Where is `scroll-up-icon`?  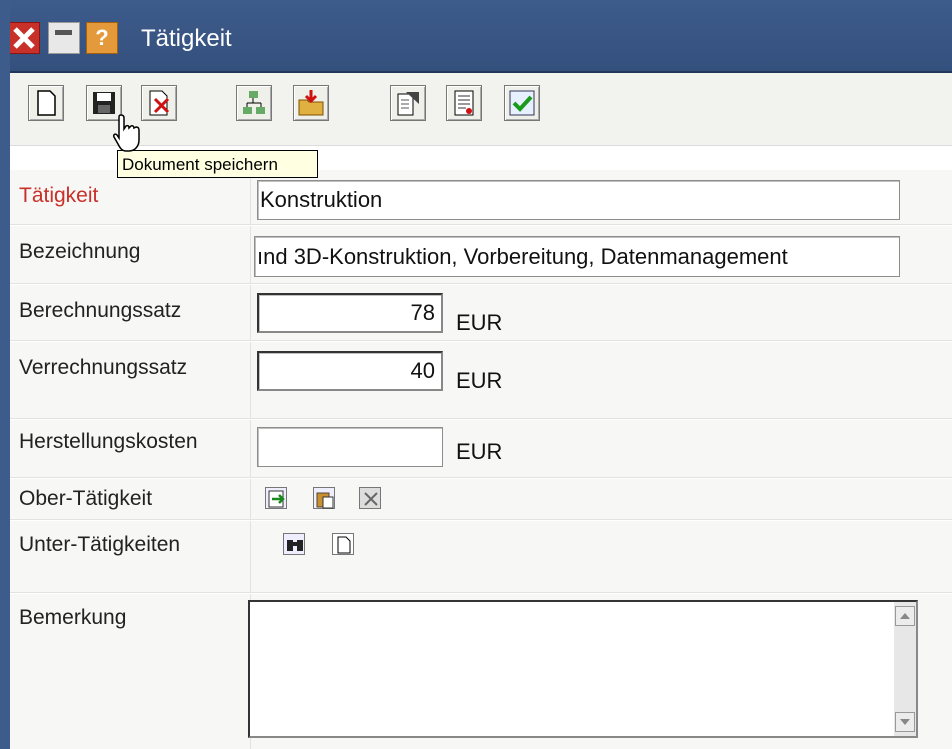
scroll-up-icon is located at coordinates (905, 616).